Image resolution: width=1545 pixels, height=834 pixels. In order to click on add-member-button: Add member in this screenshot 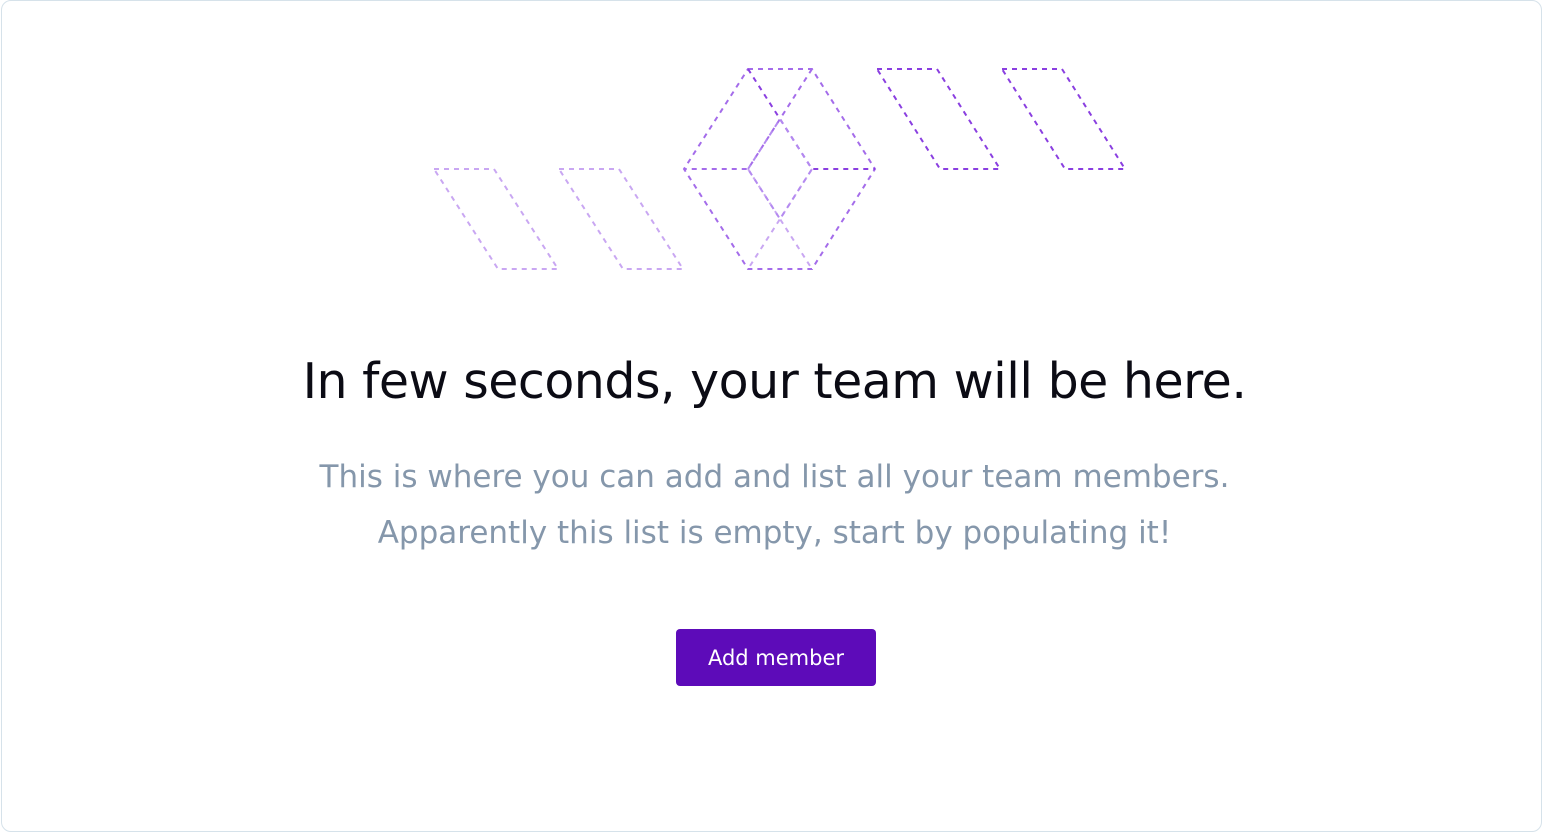, I will do `click(776, 657)`.